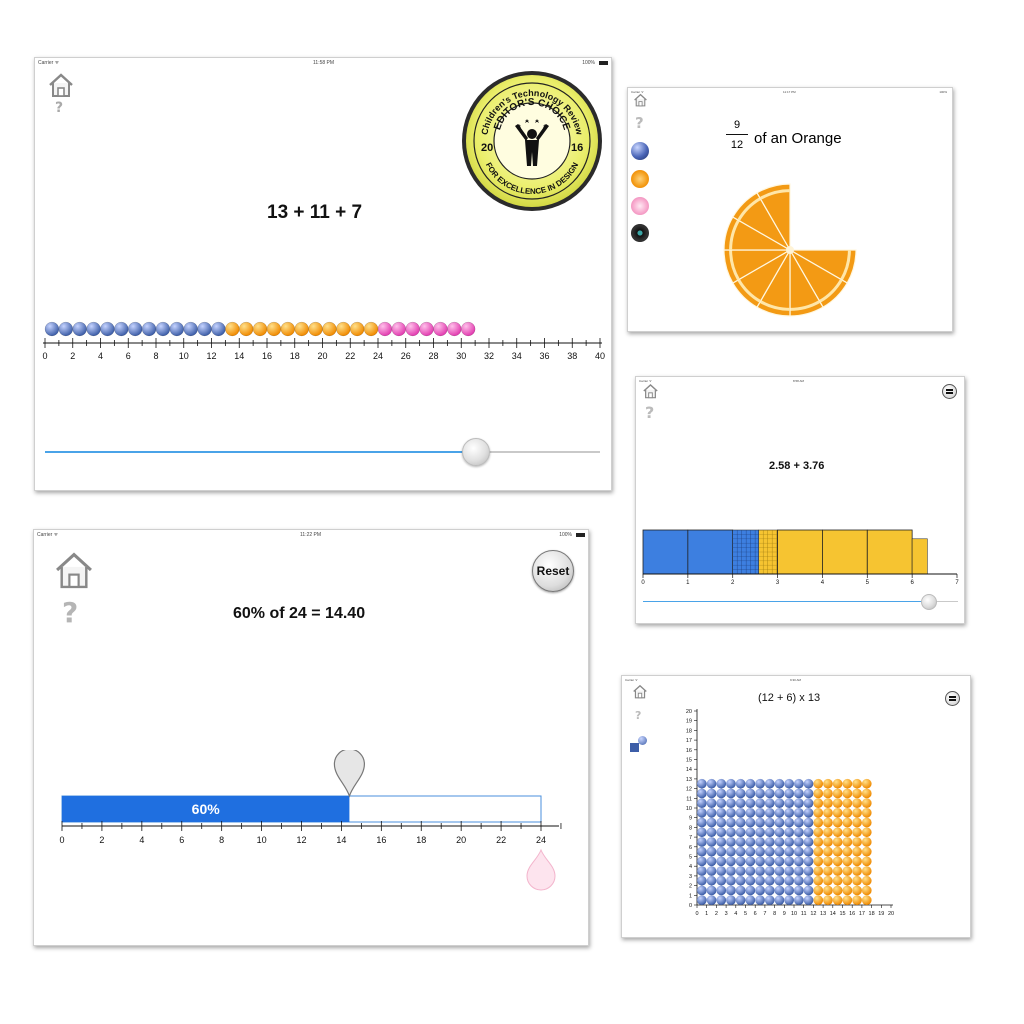 The image size is (1024, 1024). I want to click on total-marker-drop, so click(541, 869).